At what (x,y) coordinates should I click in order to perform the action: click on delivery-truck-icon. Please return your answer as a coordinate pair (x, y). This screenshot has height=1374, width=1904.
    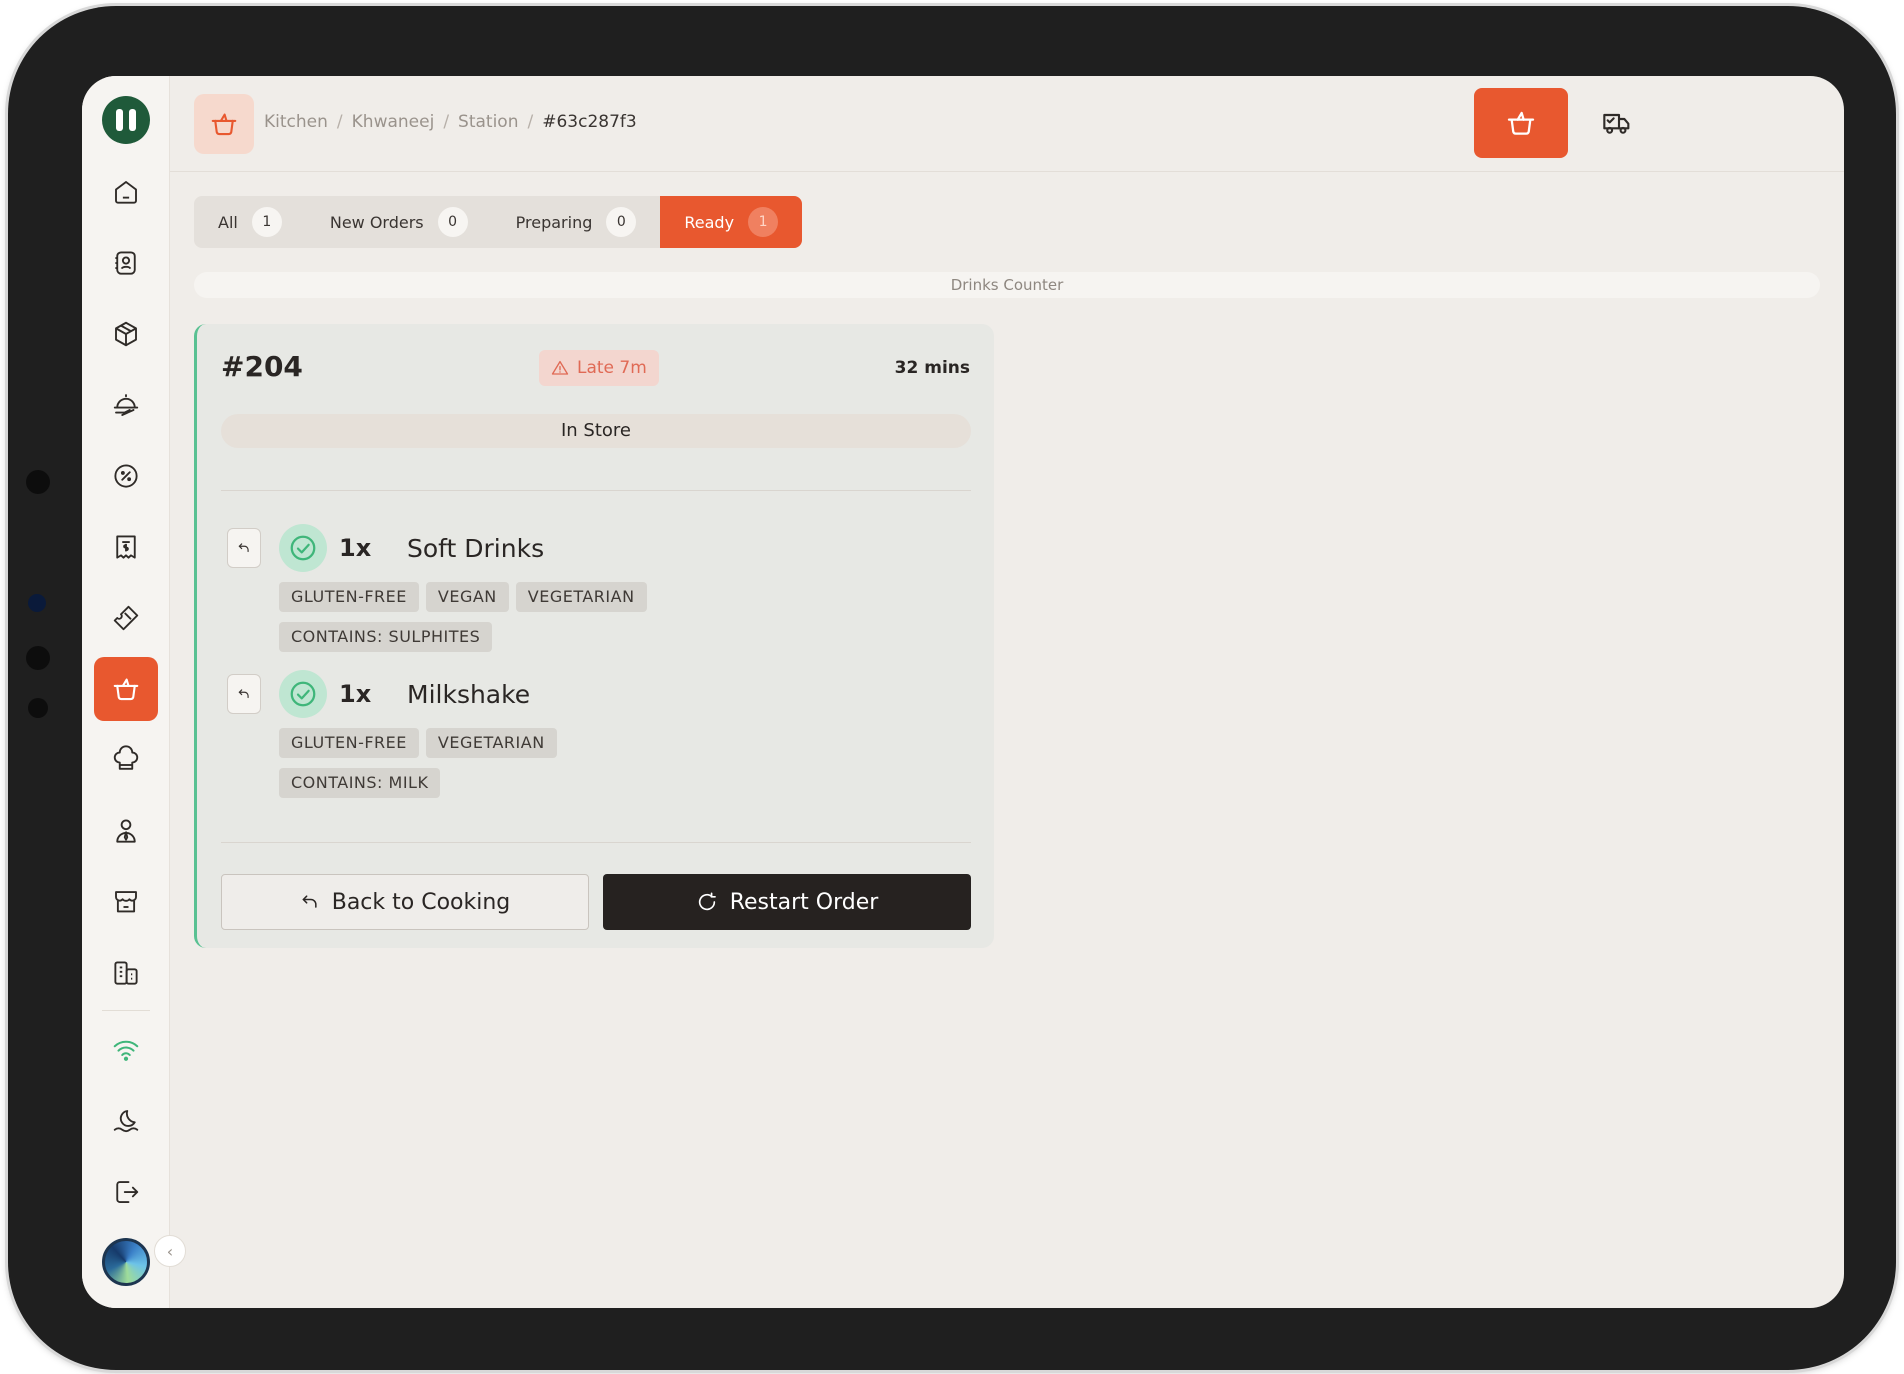
    Looking at the image, I should click on (1616, 123).